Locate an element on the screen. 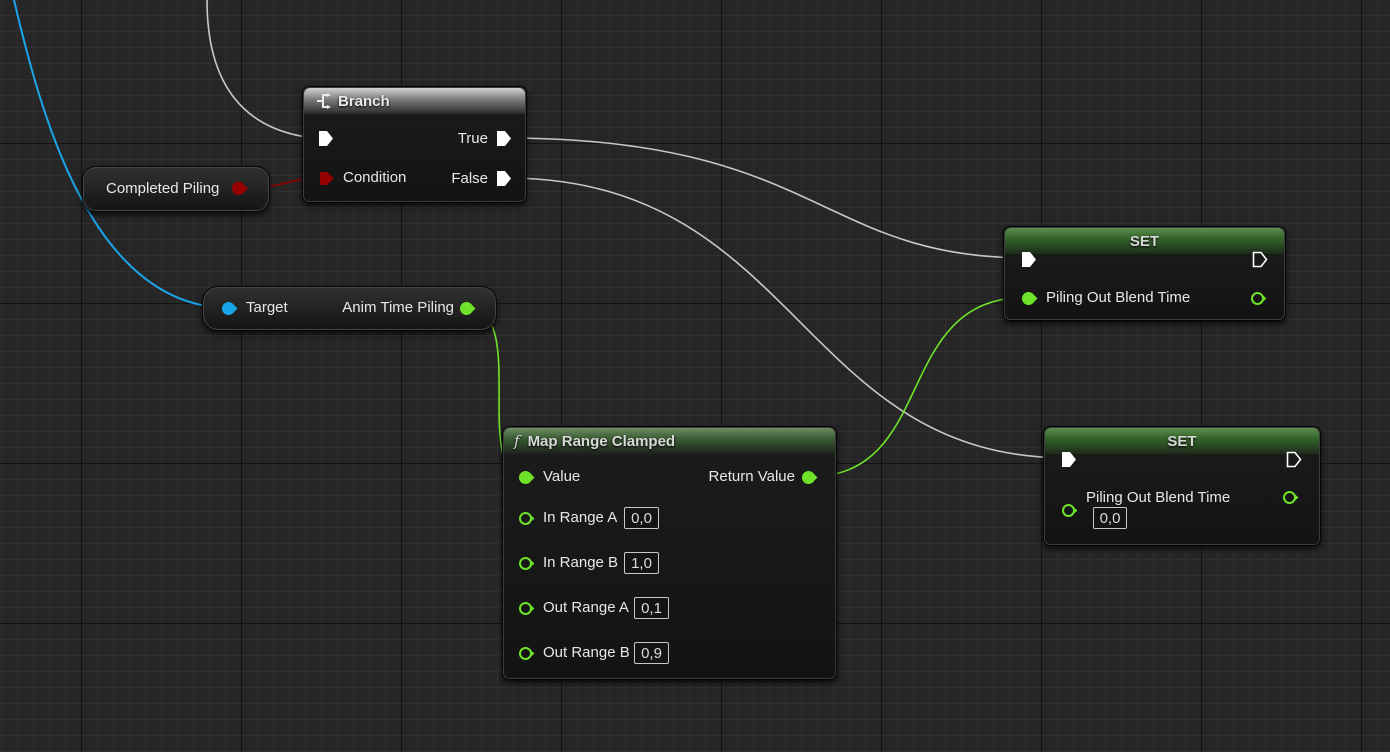  set-bottom-header: SET is located at coordinates (1182, 441).